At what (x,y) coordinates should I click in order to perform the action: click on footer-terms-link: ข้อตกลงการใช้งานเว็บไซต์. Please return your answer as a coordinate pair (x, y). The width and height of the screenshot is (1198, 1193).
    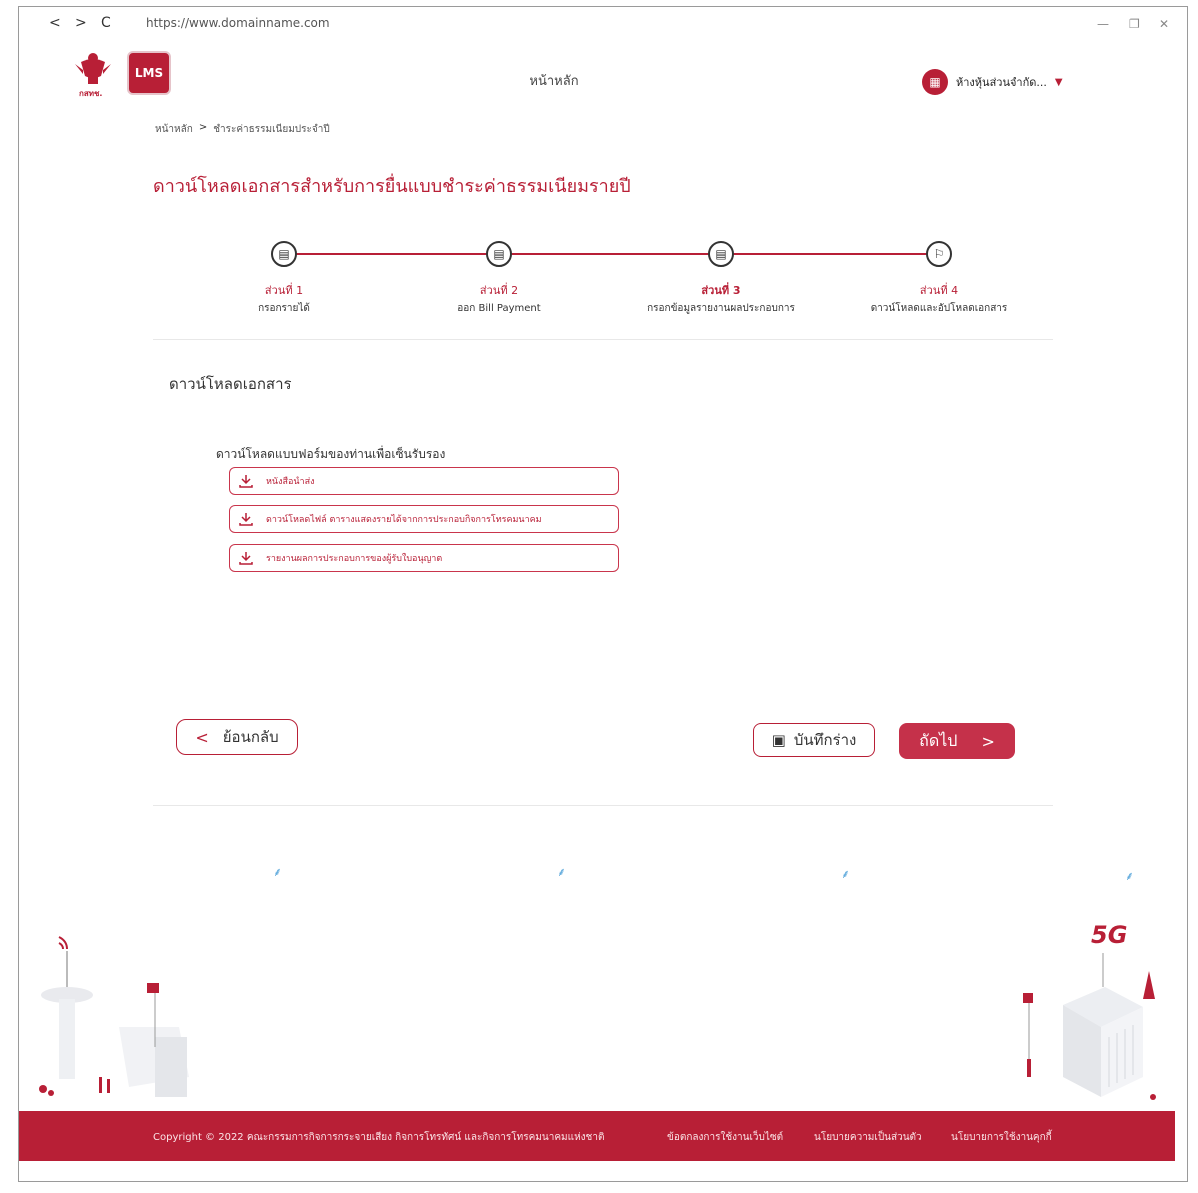
    Looking at the image, I should click on (725, 1137).